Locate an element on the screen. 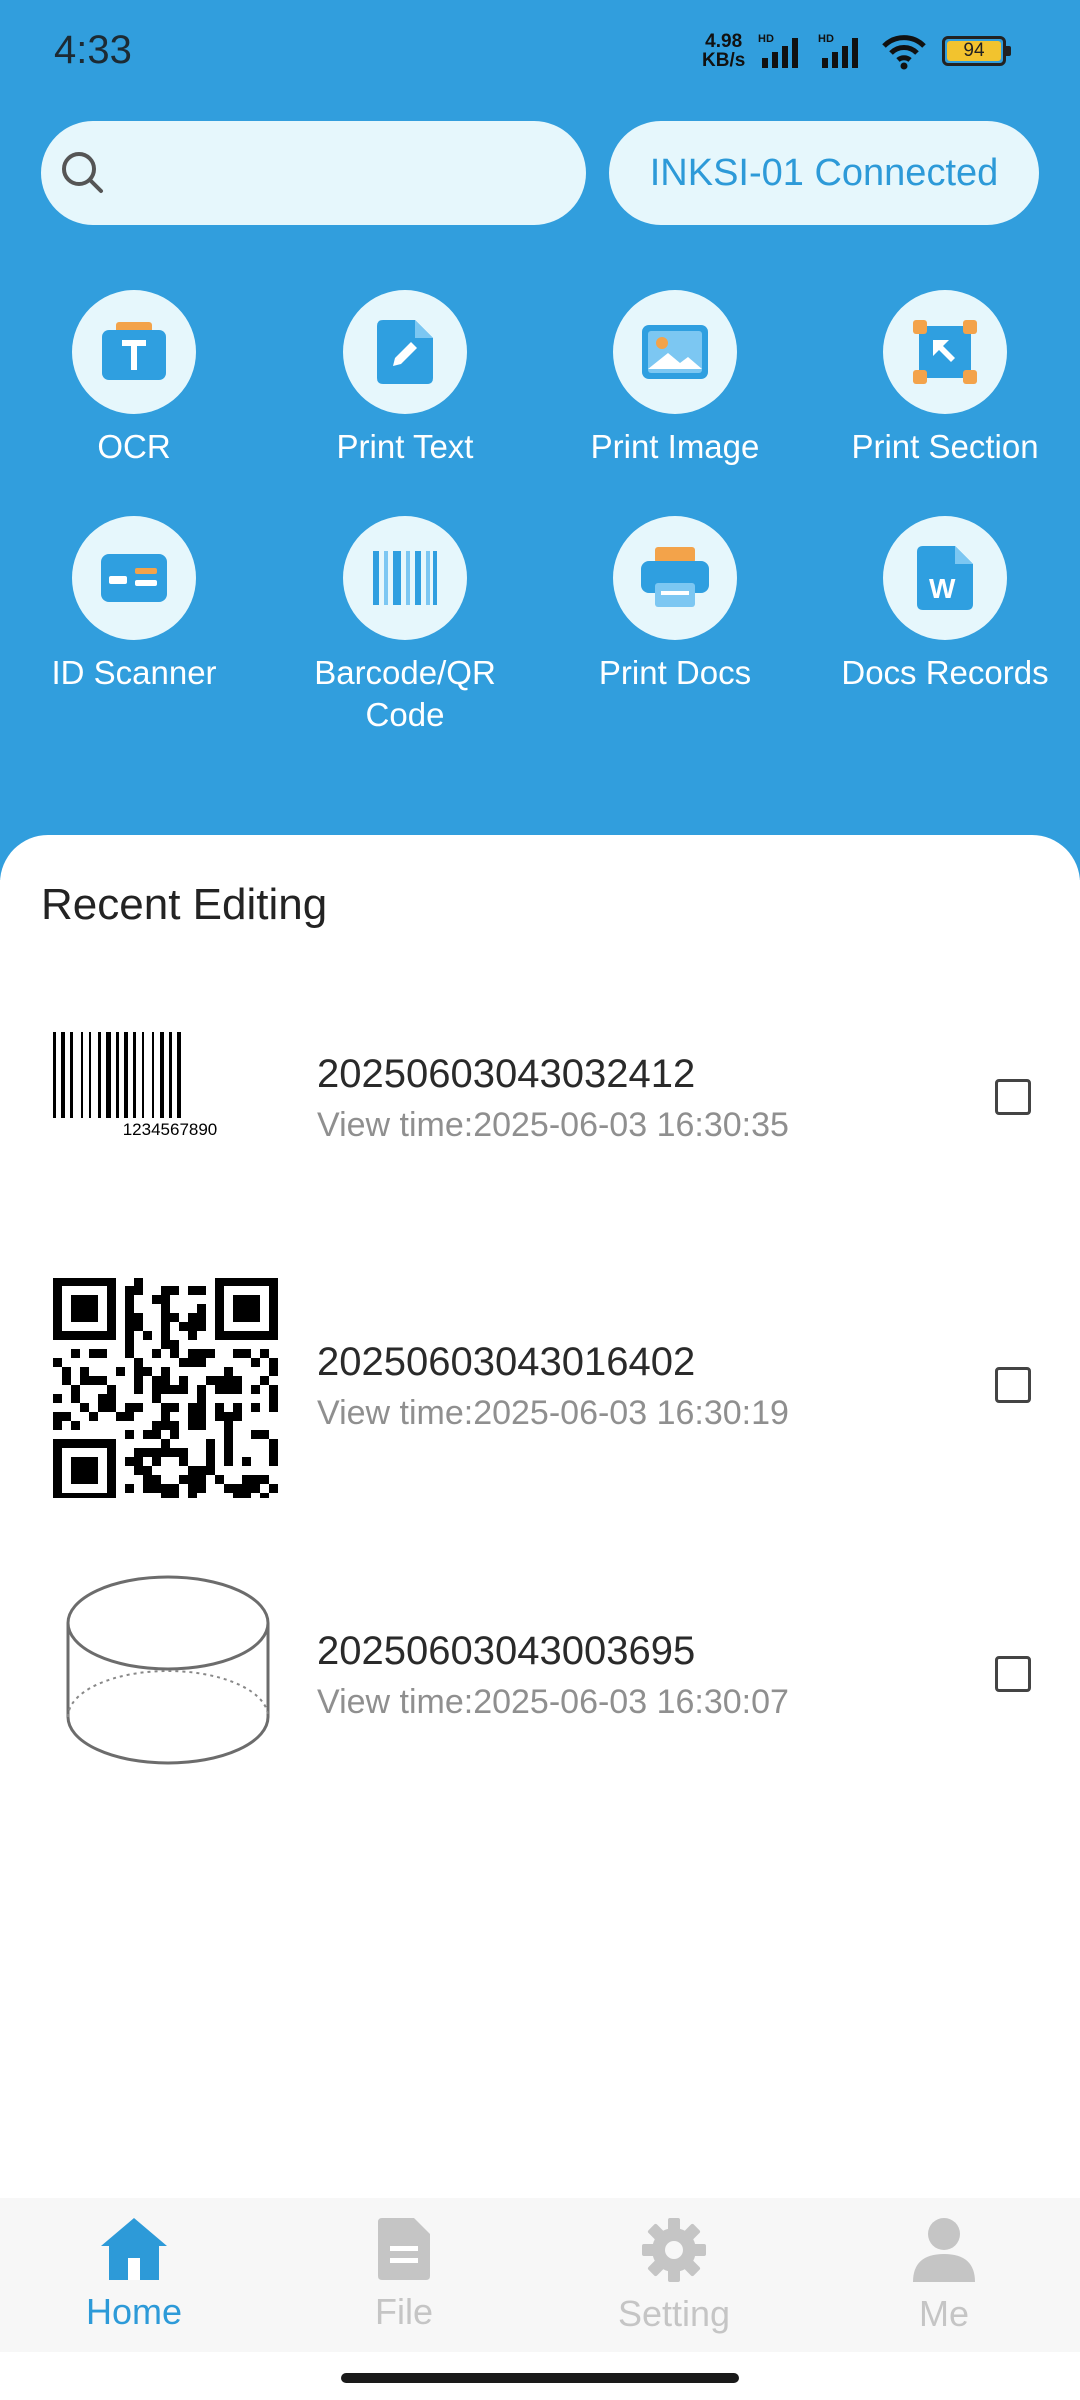 This screenshot has height=2400, width=1080. nav-file: File is located at coordinates (404, 2274).